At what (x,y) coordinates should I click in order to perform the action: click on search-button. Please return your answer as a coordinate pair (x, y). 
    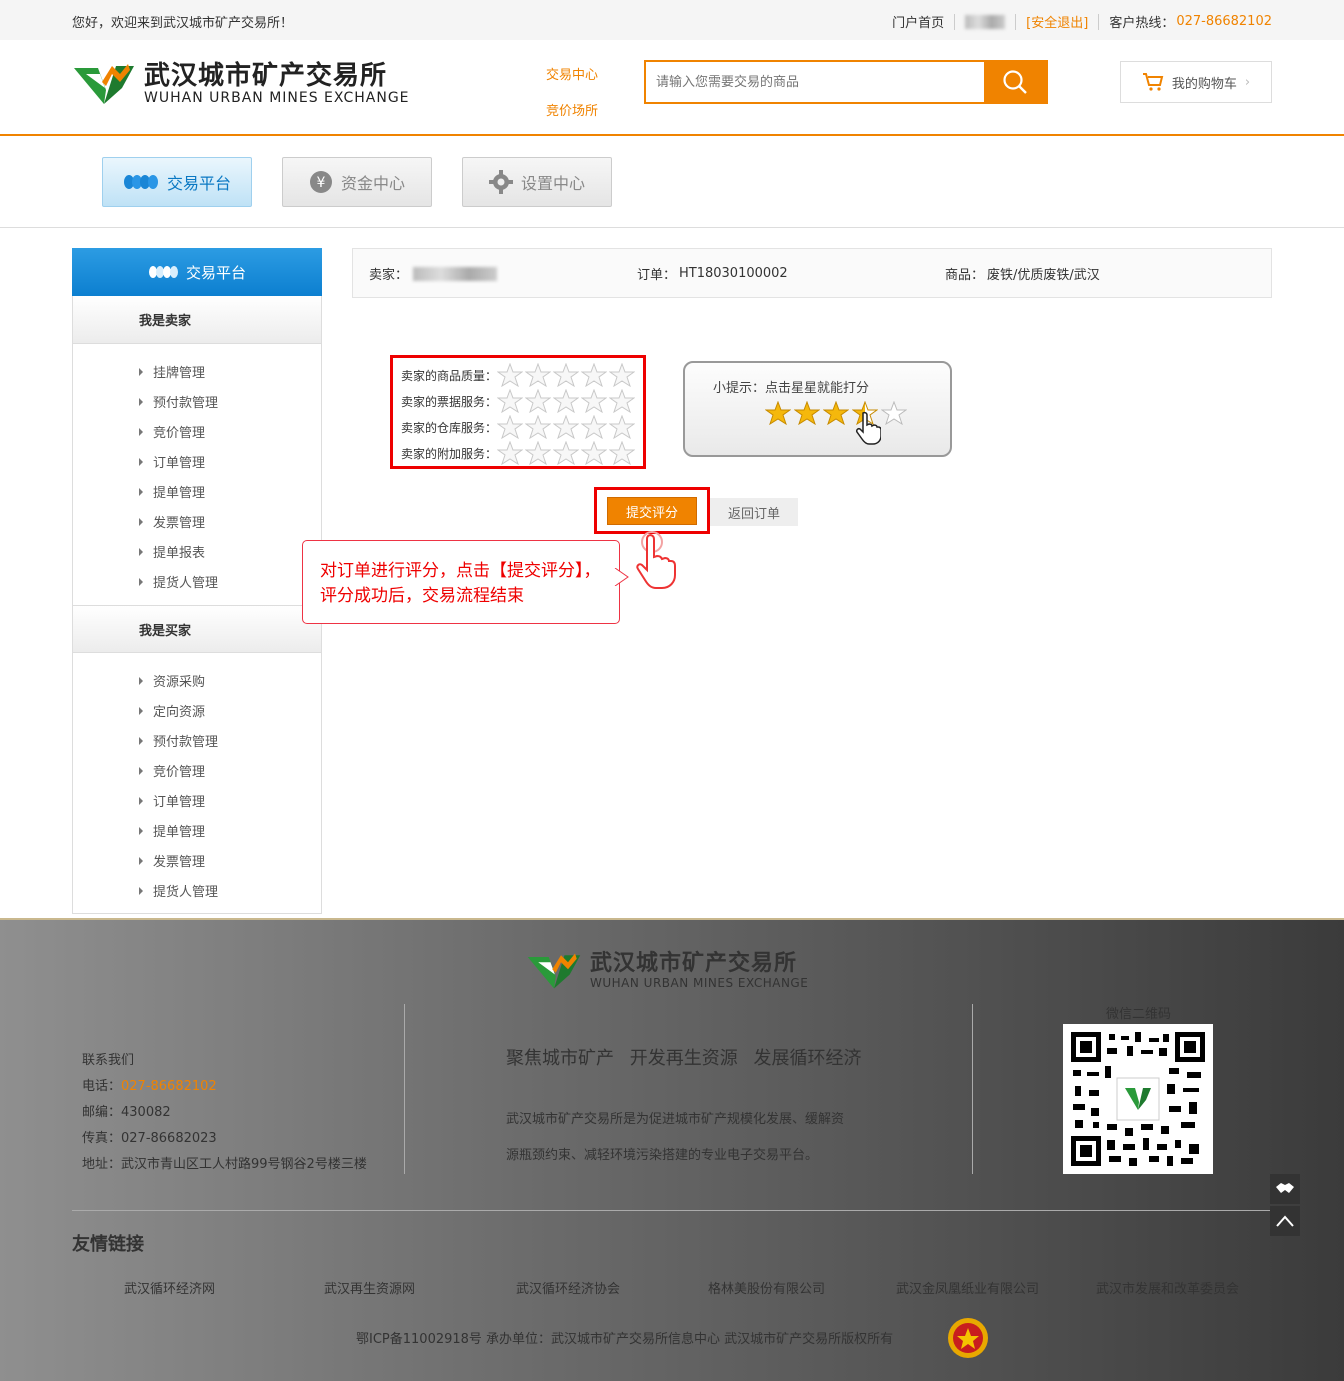
    Looking at the image, I should click on (1015, 82).